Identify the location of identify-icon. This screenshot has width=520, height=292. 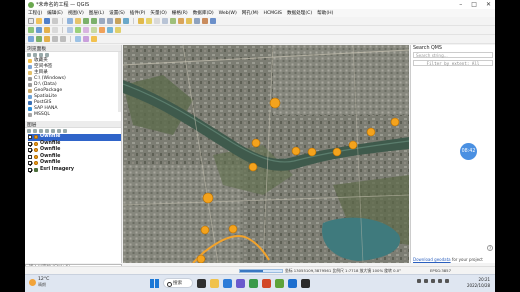
(141, 21).